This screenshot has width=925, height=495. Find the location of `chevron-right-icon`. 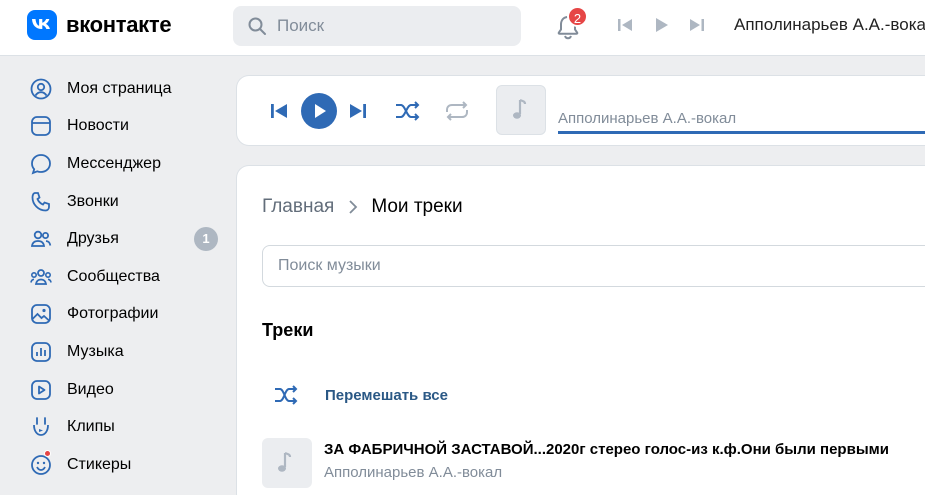

chevron-right-icon is located at coordinates (353, 207).